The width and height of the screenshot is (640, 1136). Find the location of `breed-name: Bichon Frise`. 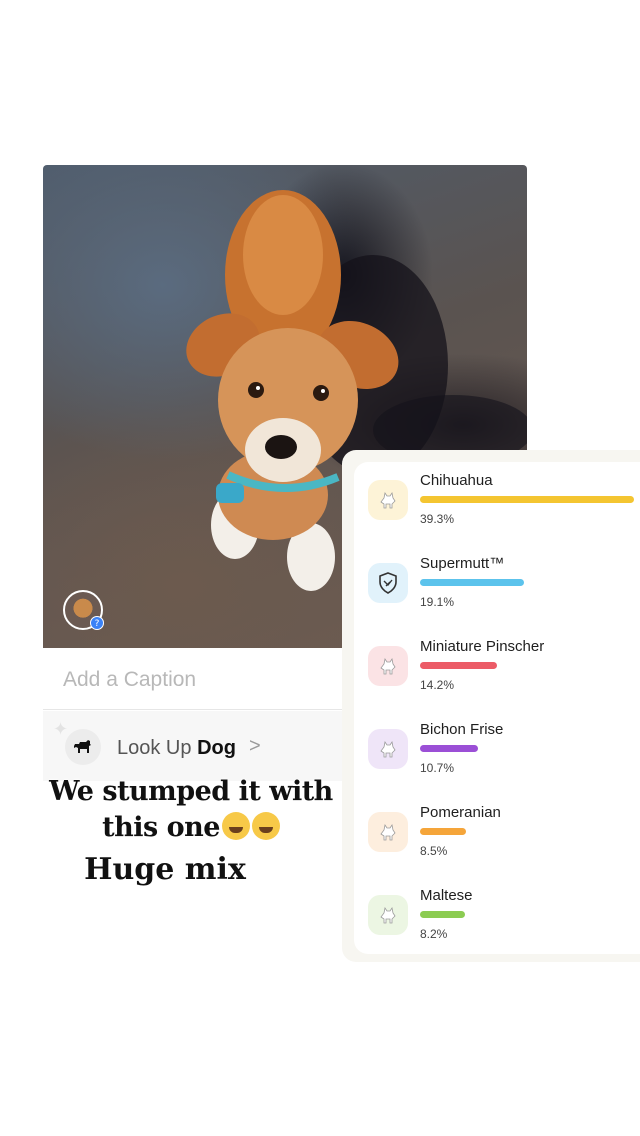

breed-name: Bichon Frise is located at coordinates (462, 729).